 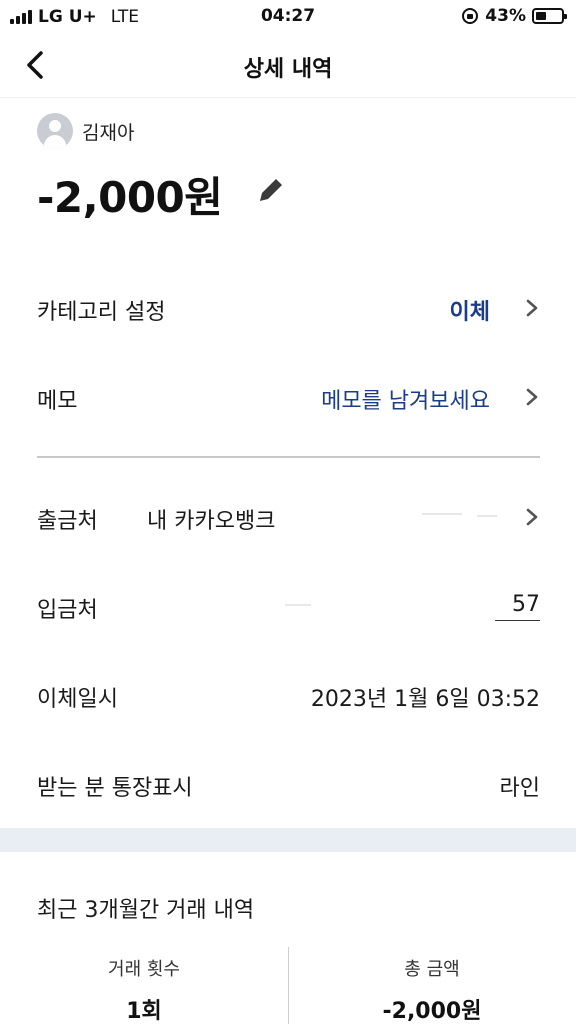 What do you see at coordinates (288, 308) in the screenshot?
I see `category-row: 카테고리 설정 이체` at bounding box center [288, 308].